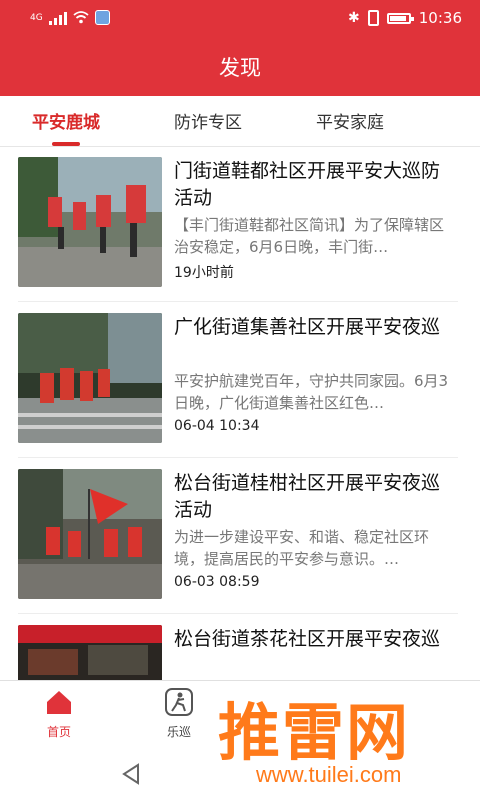  Describe the element at coordinates (307, 327) in the screenshot. I see `article-title: 广化街道集善社区开展平安夜巡` at that location.